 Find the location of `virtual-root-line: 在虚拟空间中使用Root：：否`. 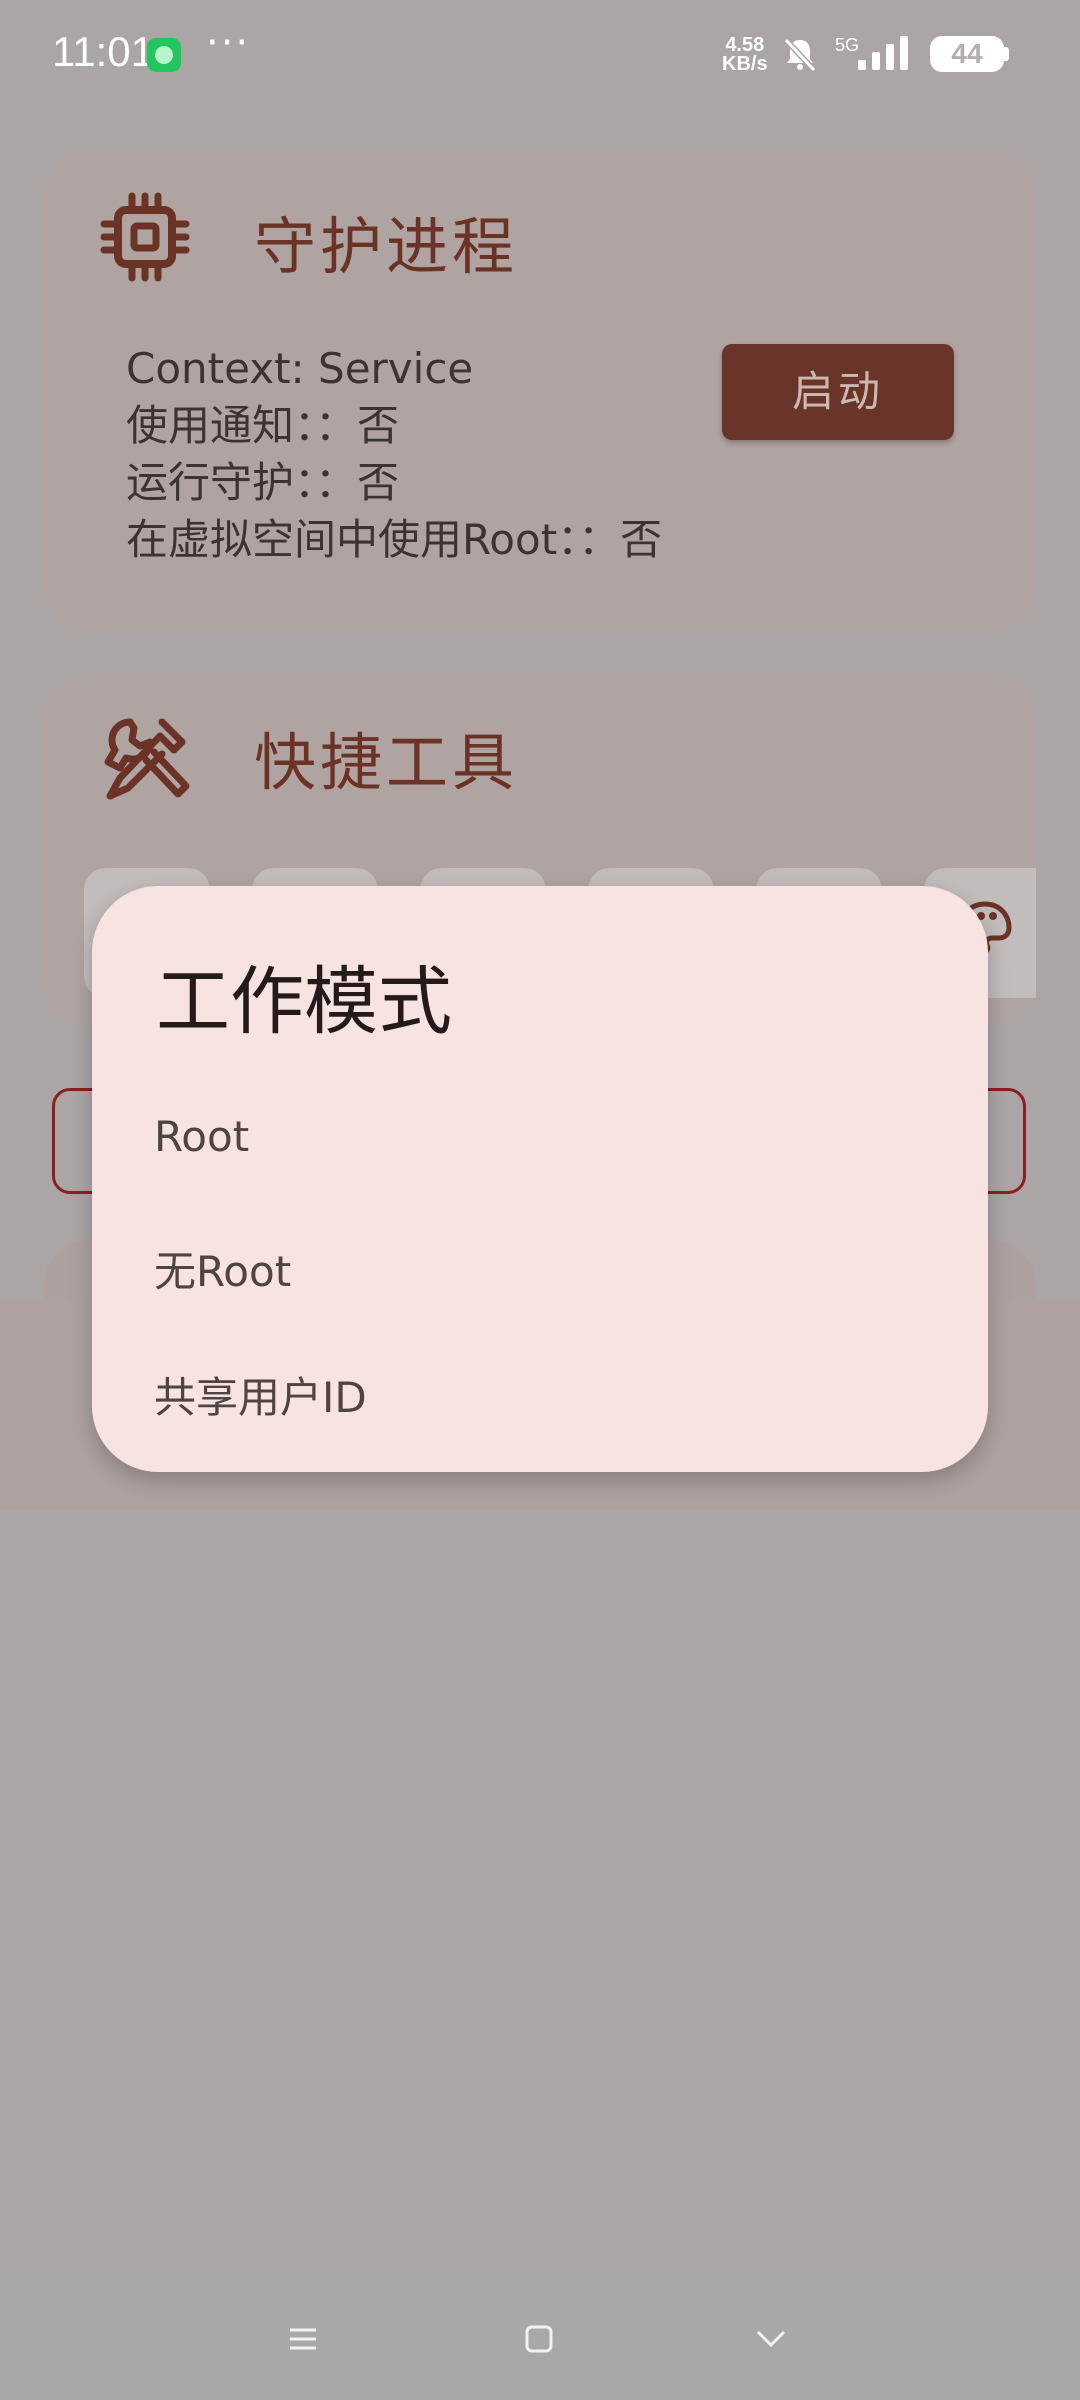

virtual-root-line: 在虚拟空间中使用Root：：否 is located at coordinates (394, 539).